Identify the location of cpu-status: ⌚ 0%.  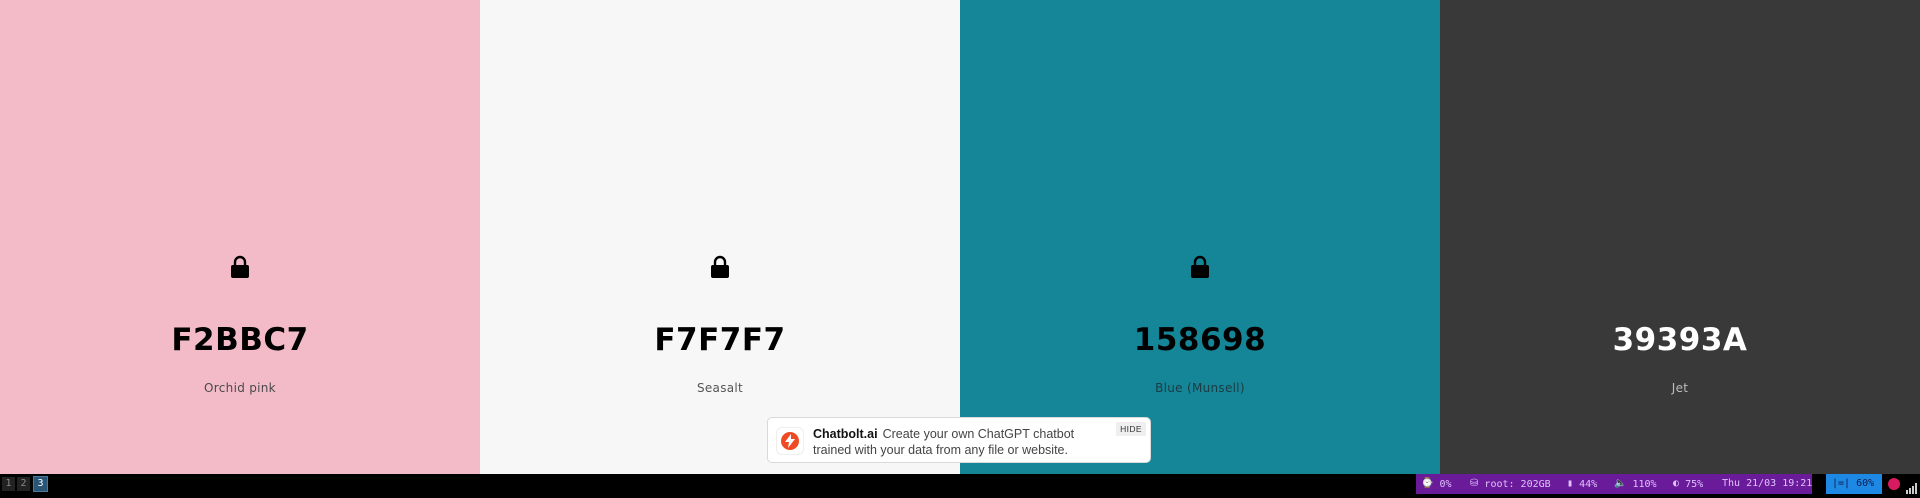
(1436, 484).